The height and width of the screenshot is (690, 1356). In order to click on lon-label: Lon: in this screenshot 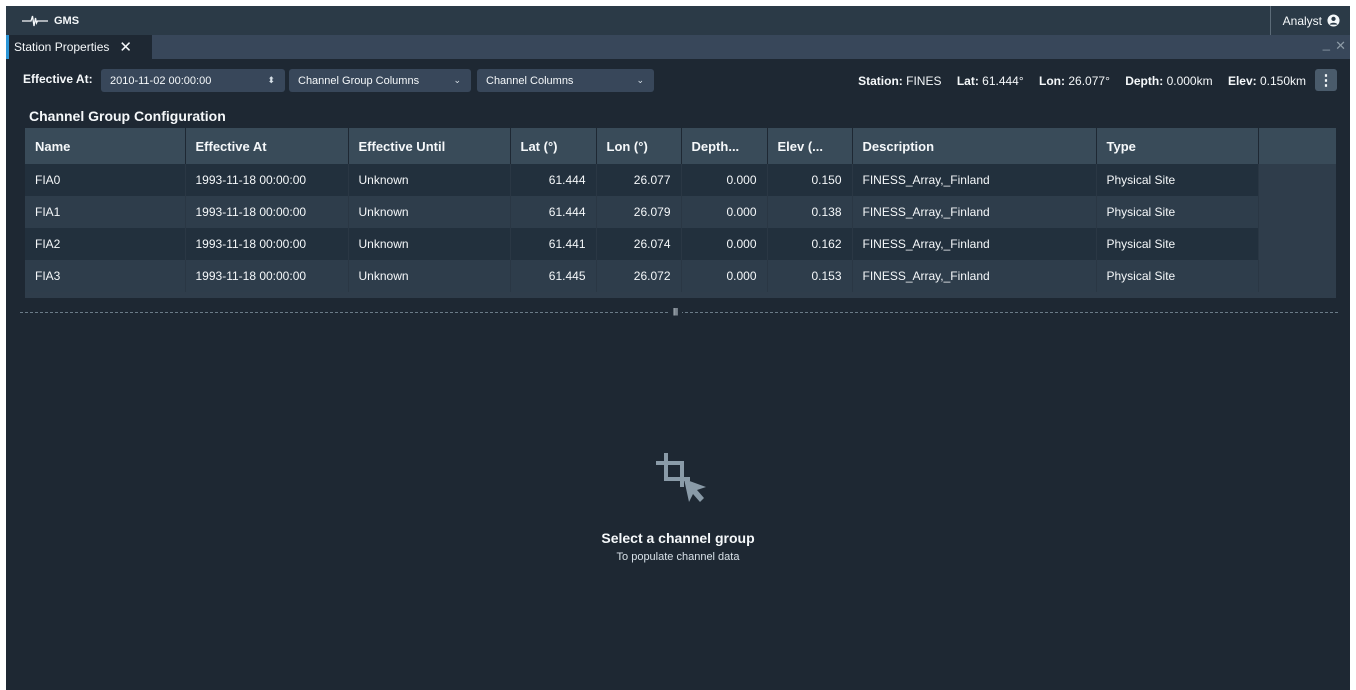, I will do `click(1052, 81)`.